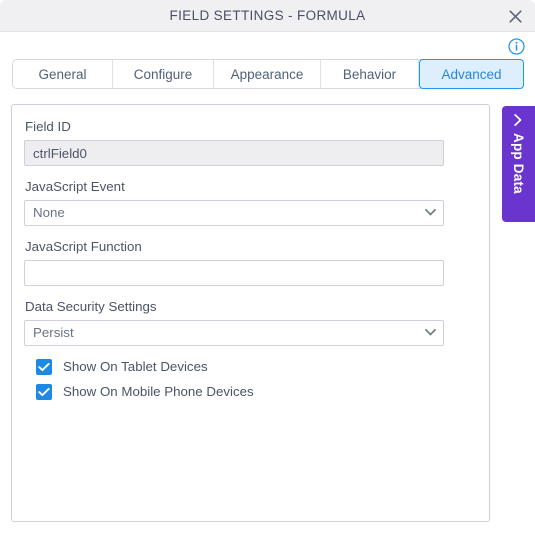 The height and width of the screenshot is (556, 535). What do you see at coordinates (515, 16) in the screenshot?
I see `close-icon` at bounding box center [515, 16].